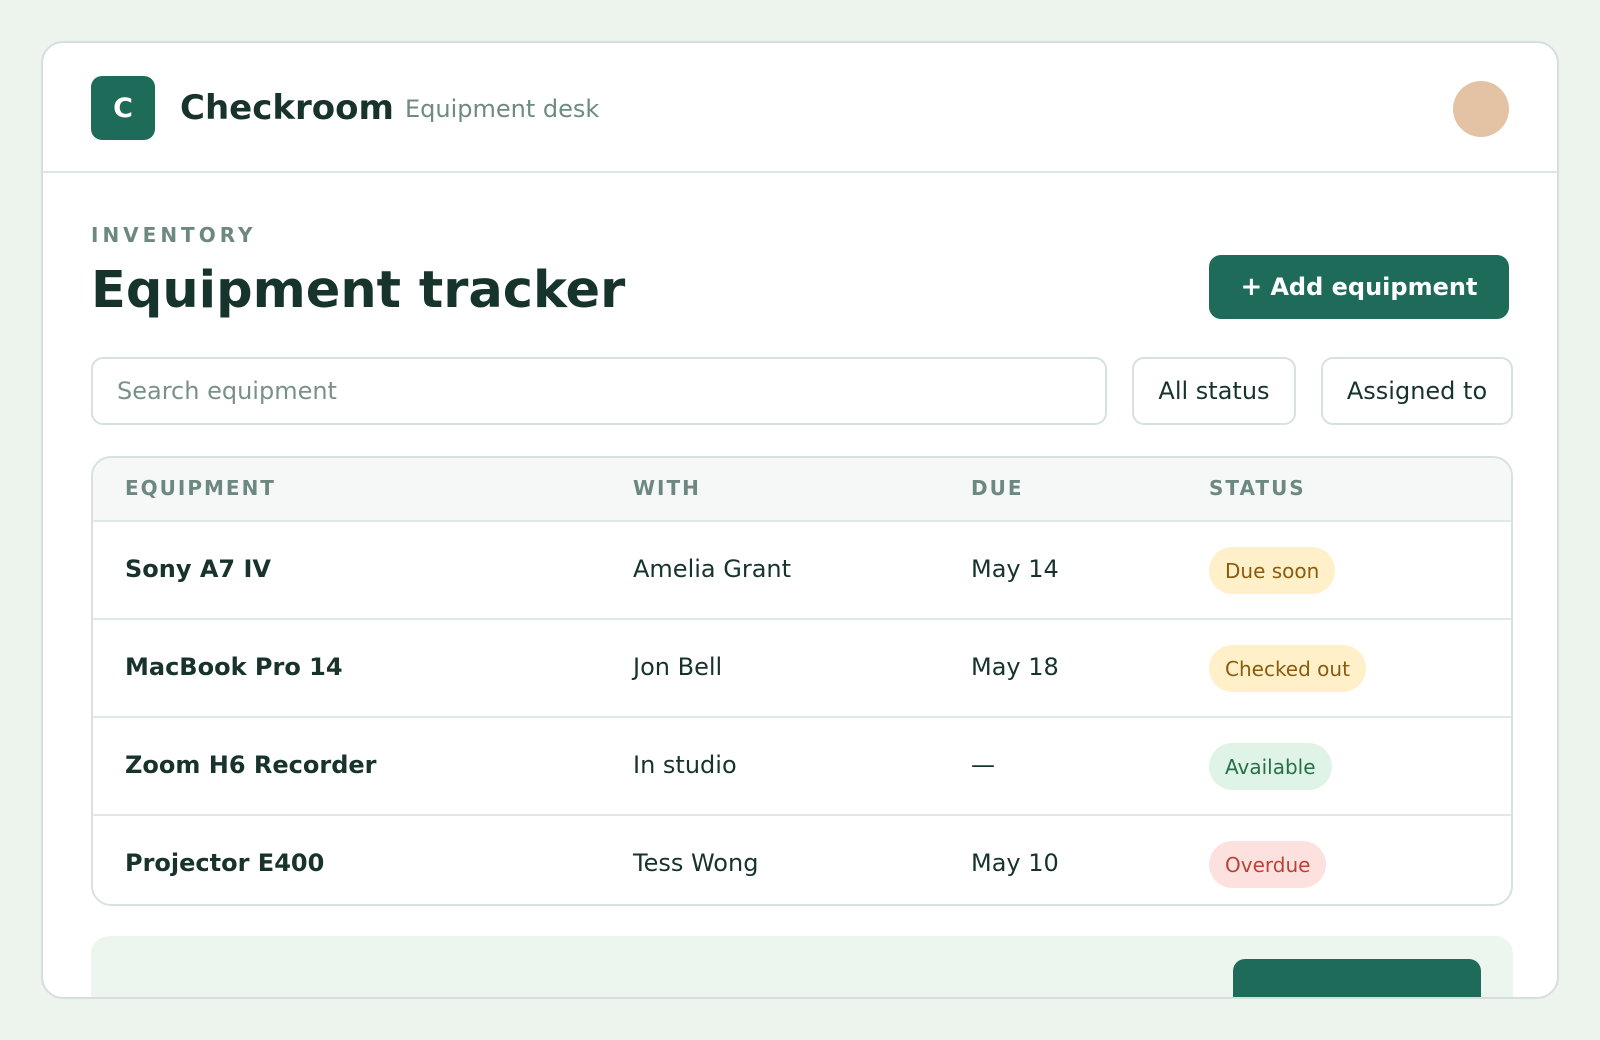 This screenshot has width=1600, height=1040. I want to click on search-field, so click(599, 391).